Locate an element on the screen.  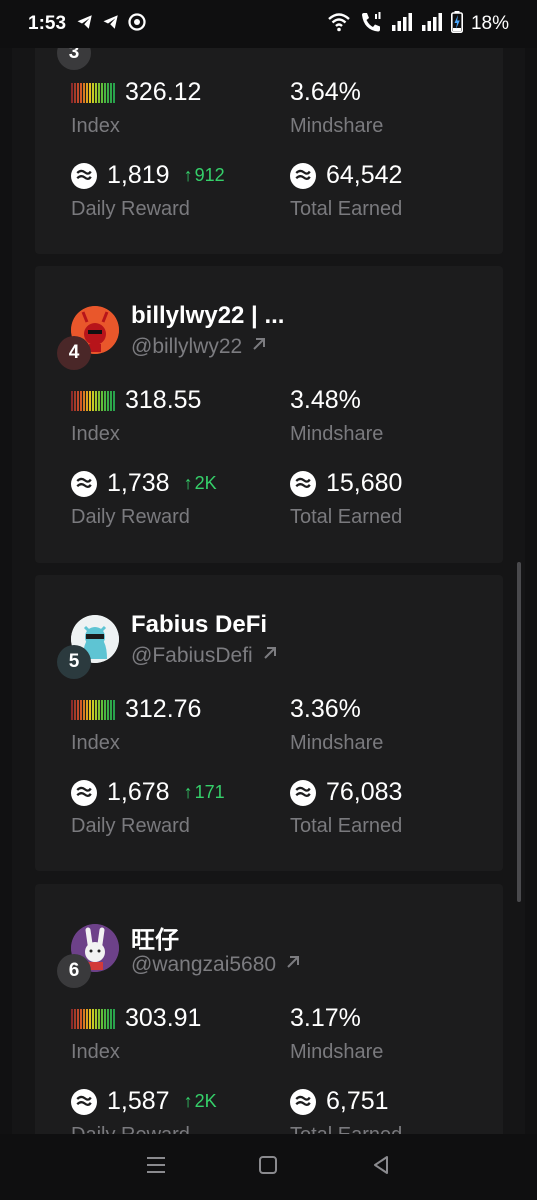
user-name: Fabius DeFi is located at coordinates (199, 625).